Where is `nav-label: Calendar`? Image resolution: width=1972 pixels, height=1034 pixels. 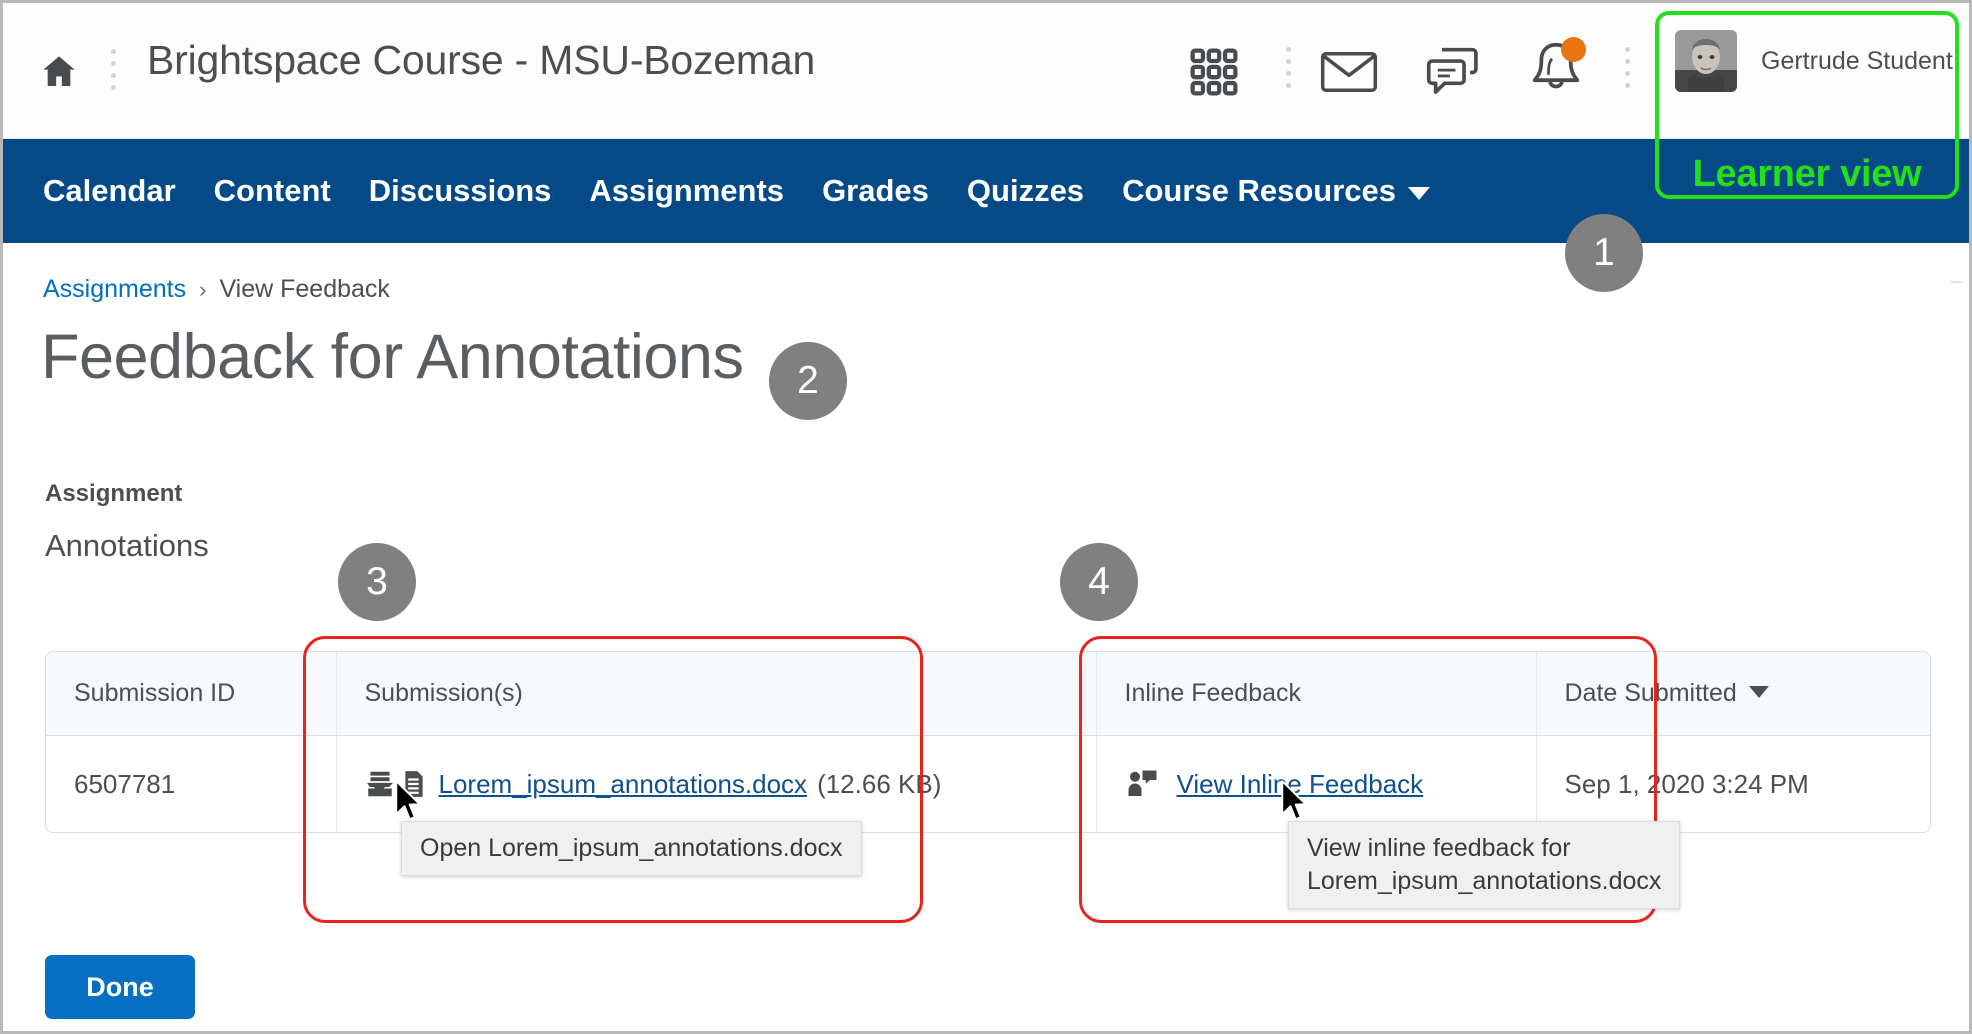 nav-label: Calendar is located at coordinates (109, 190).